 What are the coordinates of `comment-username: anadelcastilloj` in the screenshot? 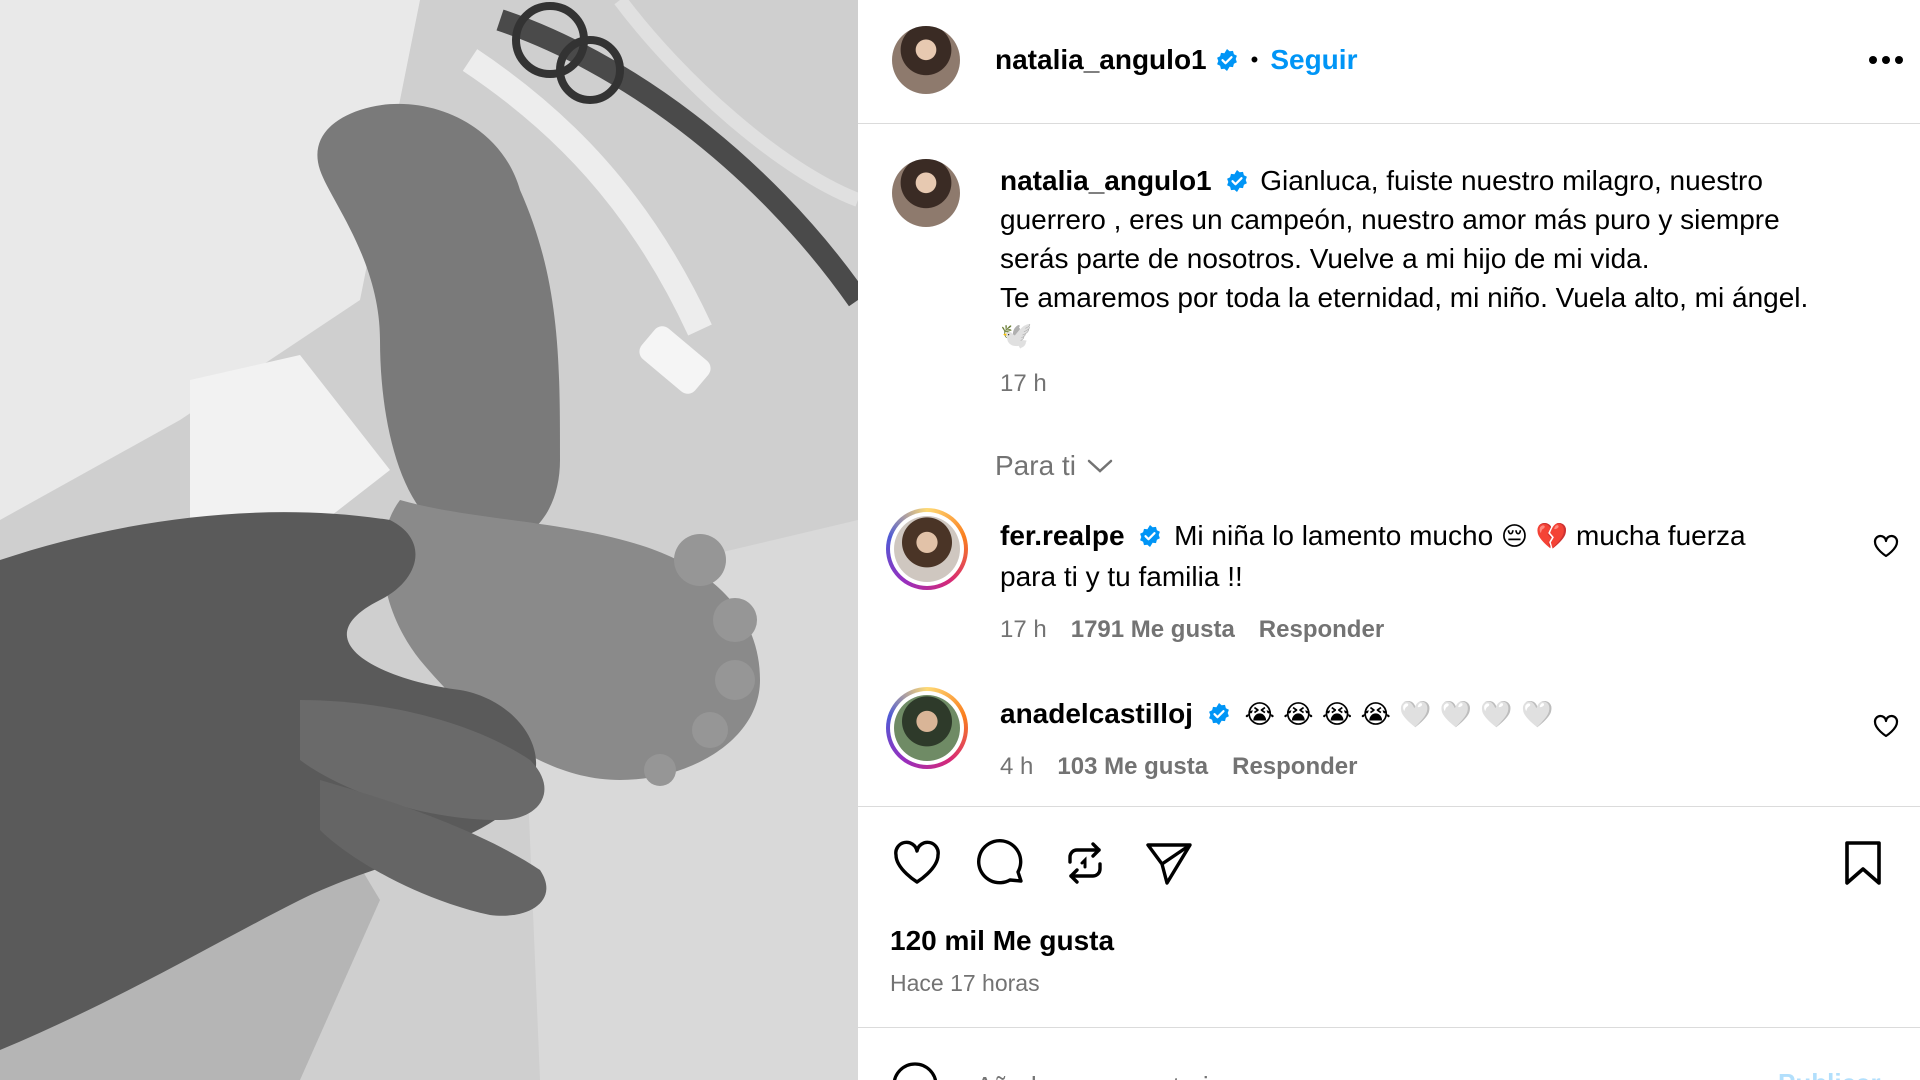 It's located at (1096, 713).